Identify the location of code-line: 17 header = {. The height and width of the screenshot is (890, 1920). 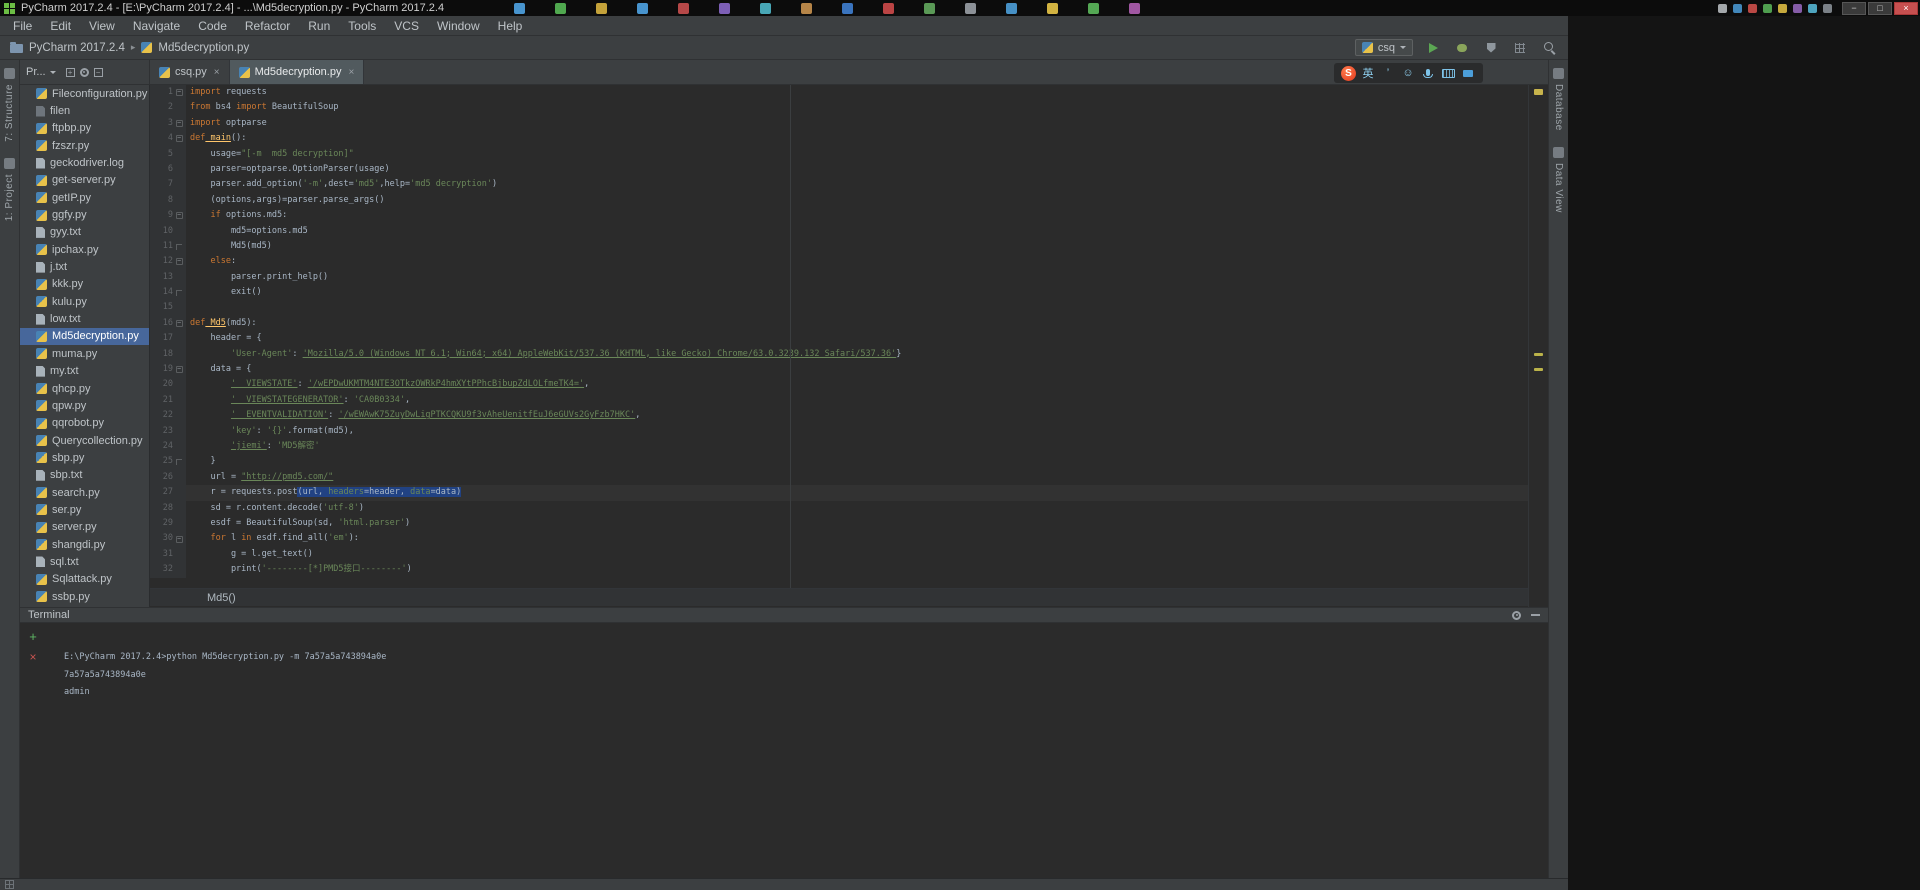
(839, 339).